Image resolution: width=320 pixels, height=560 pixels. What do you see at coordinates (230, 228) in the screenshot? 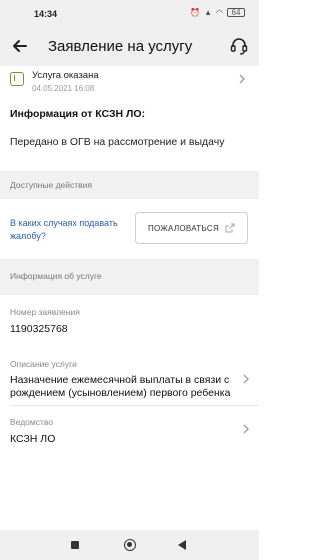
I see `external-link-icon` at bounding box center [230, 228].